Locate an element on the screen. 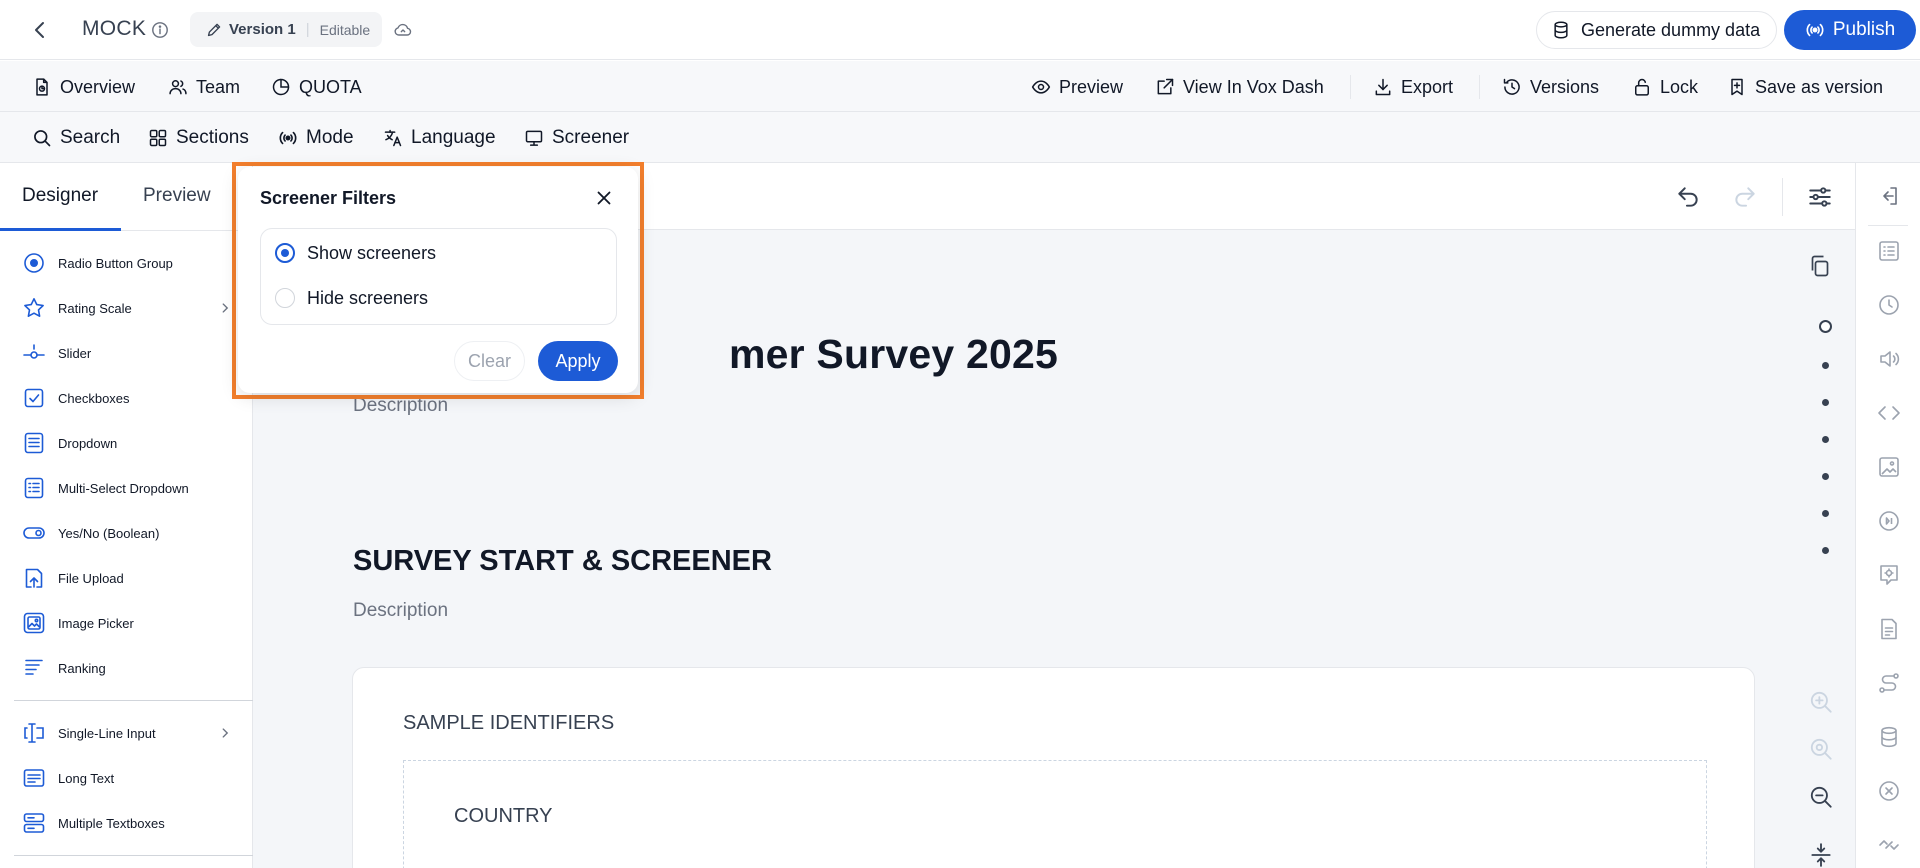 The image size is (1920, 868). document-chart-icon is located at coordinates (42, 87).